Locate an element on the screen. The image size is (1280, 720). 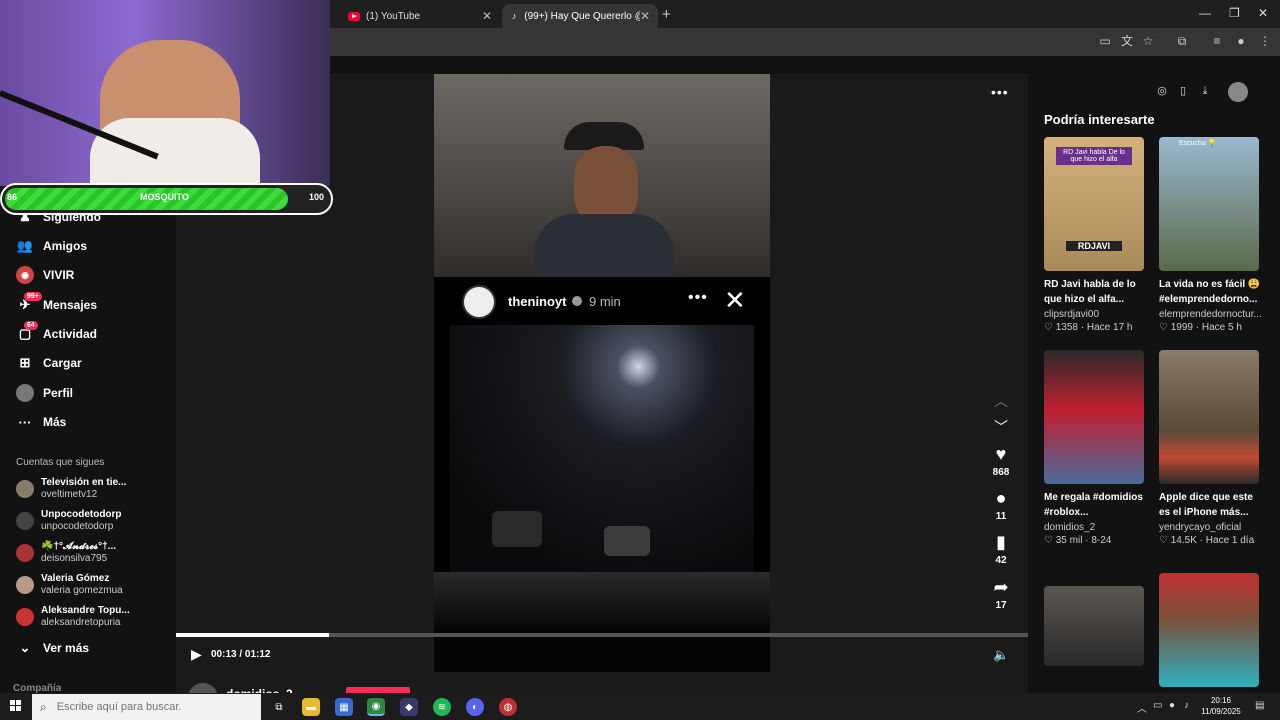
health-value: 86 is located at coordinates (12, 197).